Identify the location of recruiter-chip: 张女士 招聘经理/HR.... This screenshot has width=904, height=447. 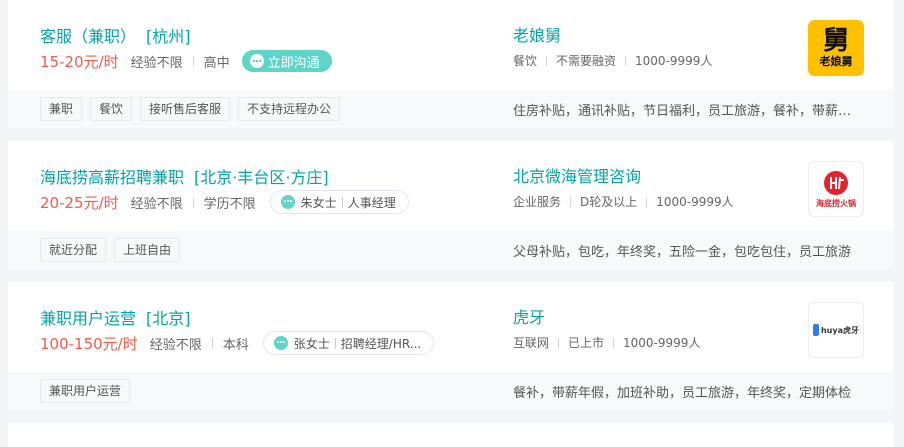
(348, 343).